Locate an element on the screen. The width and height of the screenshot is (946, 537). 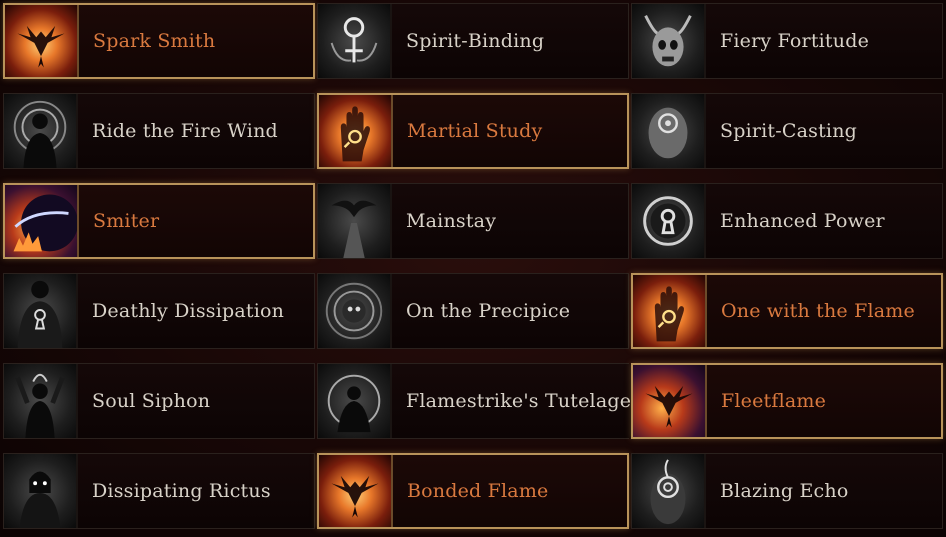
talent-node: Bonded Flame is located at coordinates (473, 491).